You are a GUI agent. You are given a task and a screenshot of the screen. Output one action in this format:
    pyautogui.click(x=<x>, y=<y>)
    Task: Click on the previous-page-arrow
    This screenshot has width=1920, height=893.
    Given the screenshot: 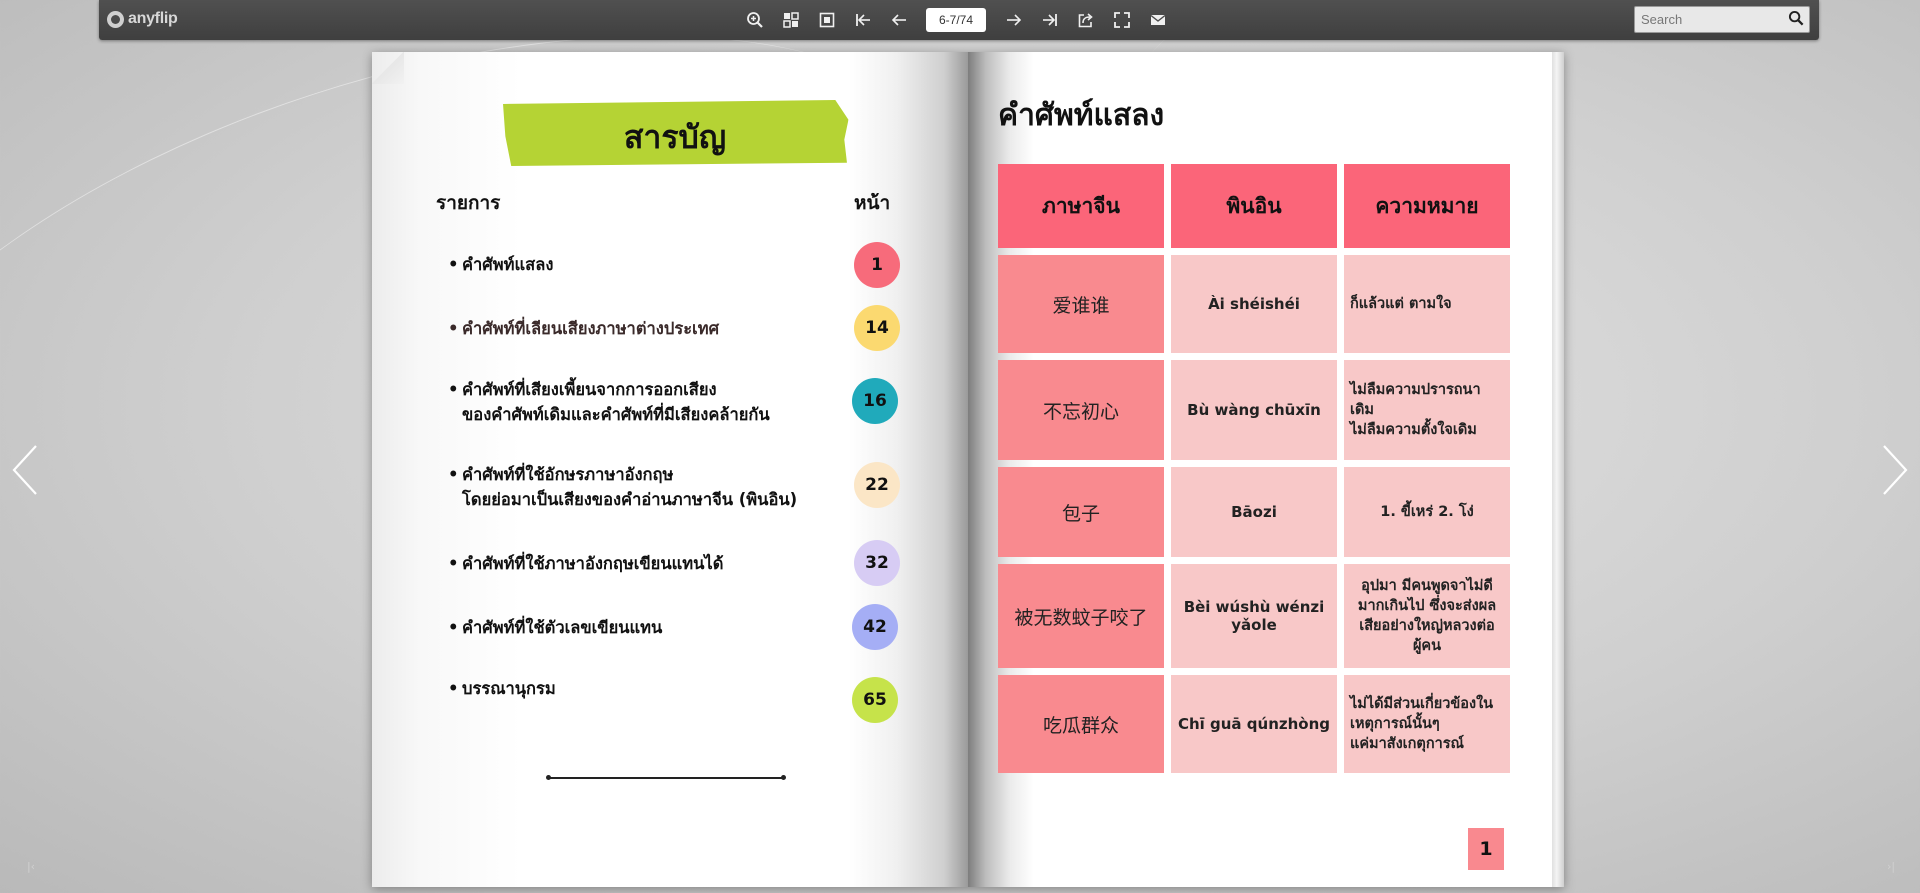 What is the action you would take?
    pyautogui.click(x=25, y=470)
    